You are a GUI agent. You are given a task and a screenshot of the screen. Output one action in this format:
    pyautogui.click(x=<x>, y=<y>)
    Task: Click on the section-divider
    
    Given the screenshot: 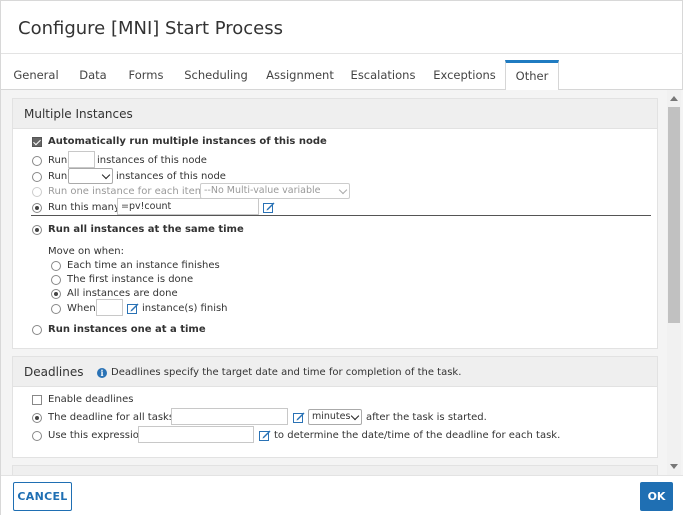 What is the action you would take?
    pyautogui.click(x=341, y=215)
    